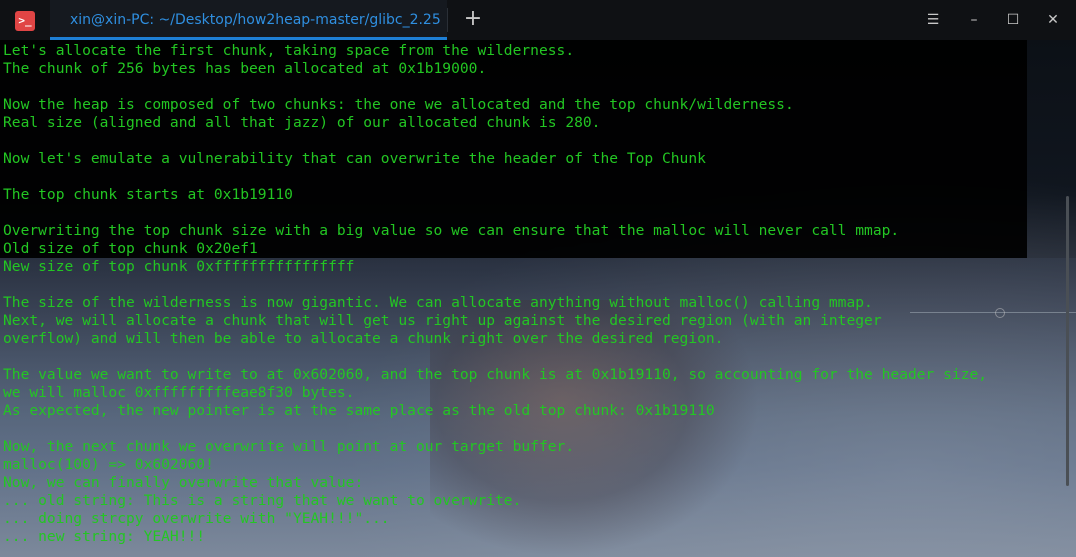 Image resolution: width=1076 pixels, height=557 pixels. Describe the element at coordinates (1013, 20) in the screenshot. I see `maximize-icon: ☐` at that location.